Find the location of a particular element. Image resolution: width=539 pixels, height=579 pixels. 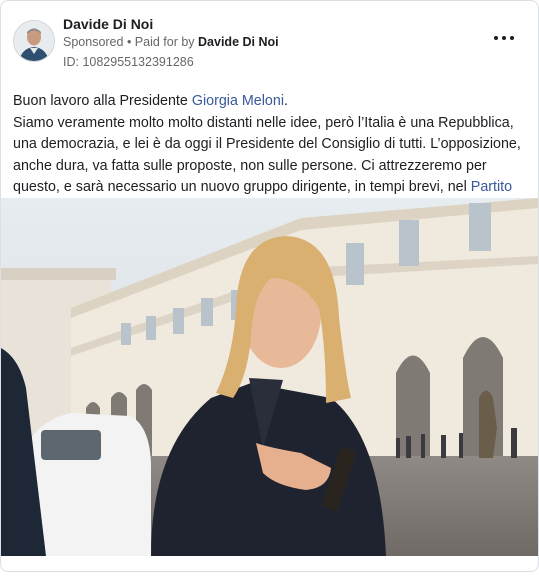

mention-link-meloni: Giorgia Meloni is located at coordinates (238, 101).